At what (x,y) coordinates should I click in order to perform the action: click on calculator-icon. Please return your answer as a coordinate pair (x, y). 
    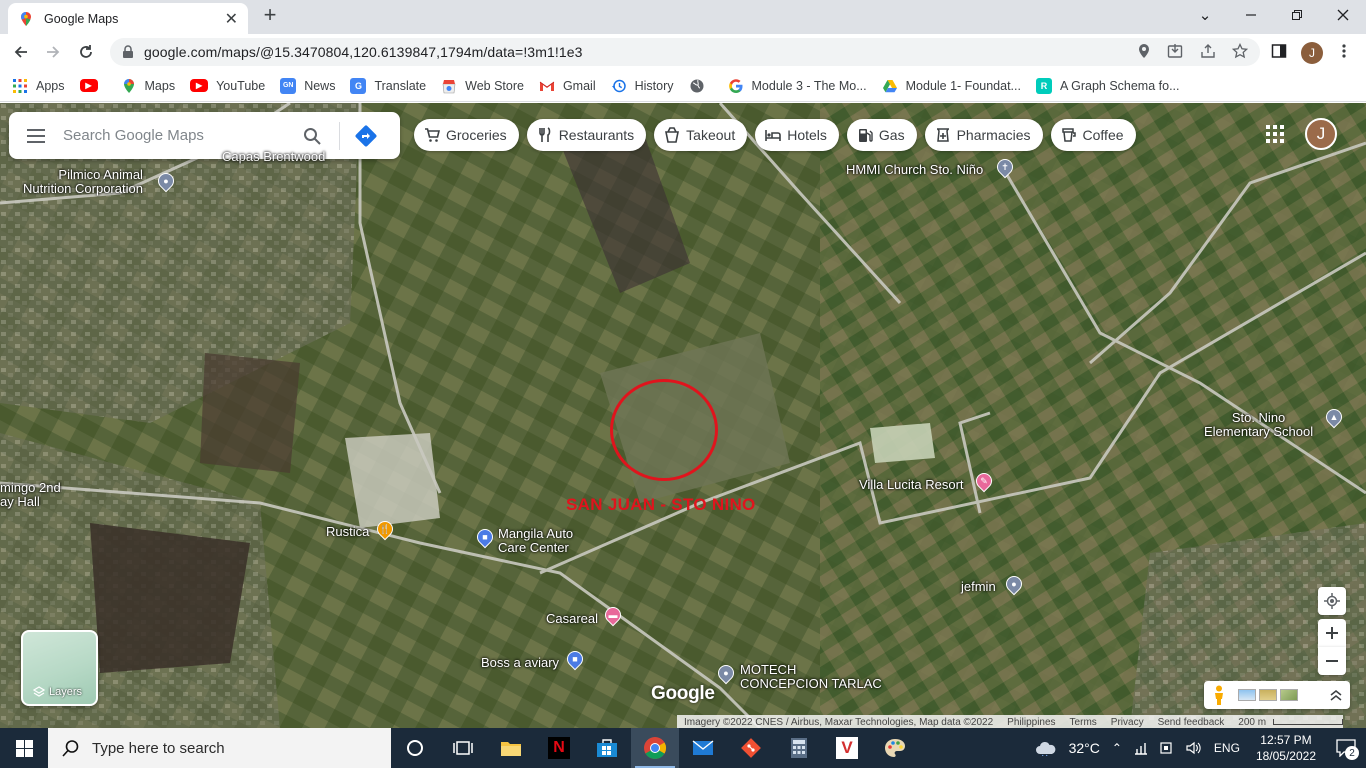
    Looking at the image, I should click on (799, 748).